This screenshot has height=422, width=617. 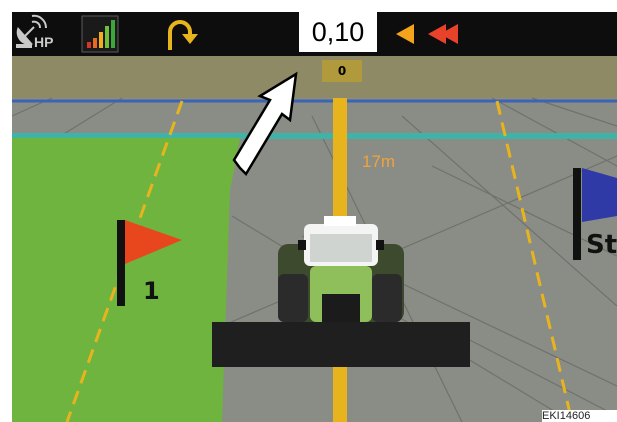 I want to click on status-bar: HP 0,10, so click(x=314, y=34).